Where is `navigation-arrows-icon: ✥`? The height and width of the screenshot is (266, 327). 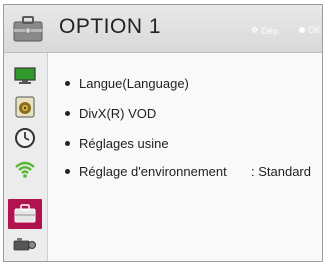
navigation-arrows-icon: ✥ is located at coordinates (255, 30).